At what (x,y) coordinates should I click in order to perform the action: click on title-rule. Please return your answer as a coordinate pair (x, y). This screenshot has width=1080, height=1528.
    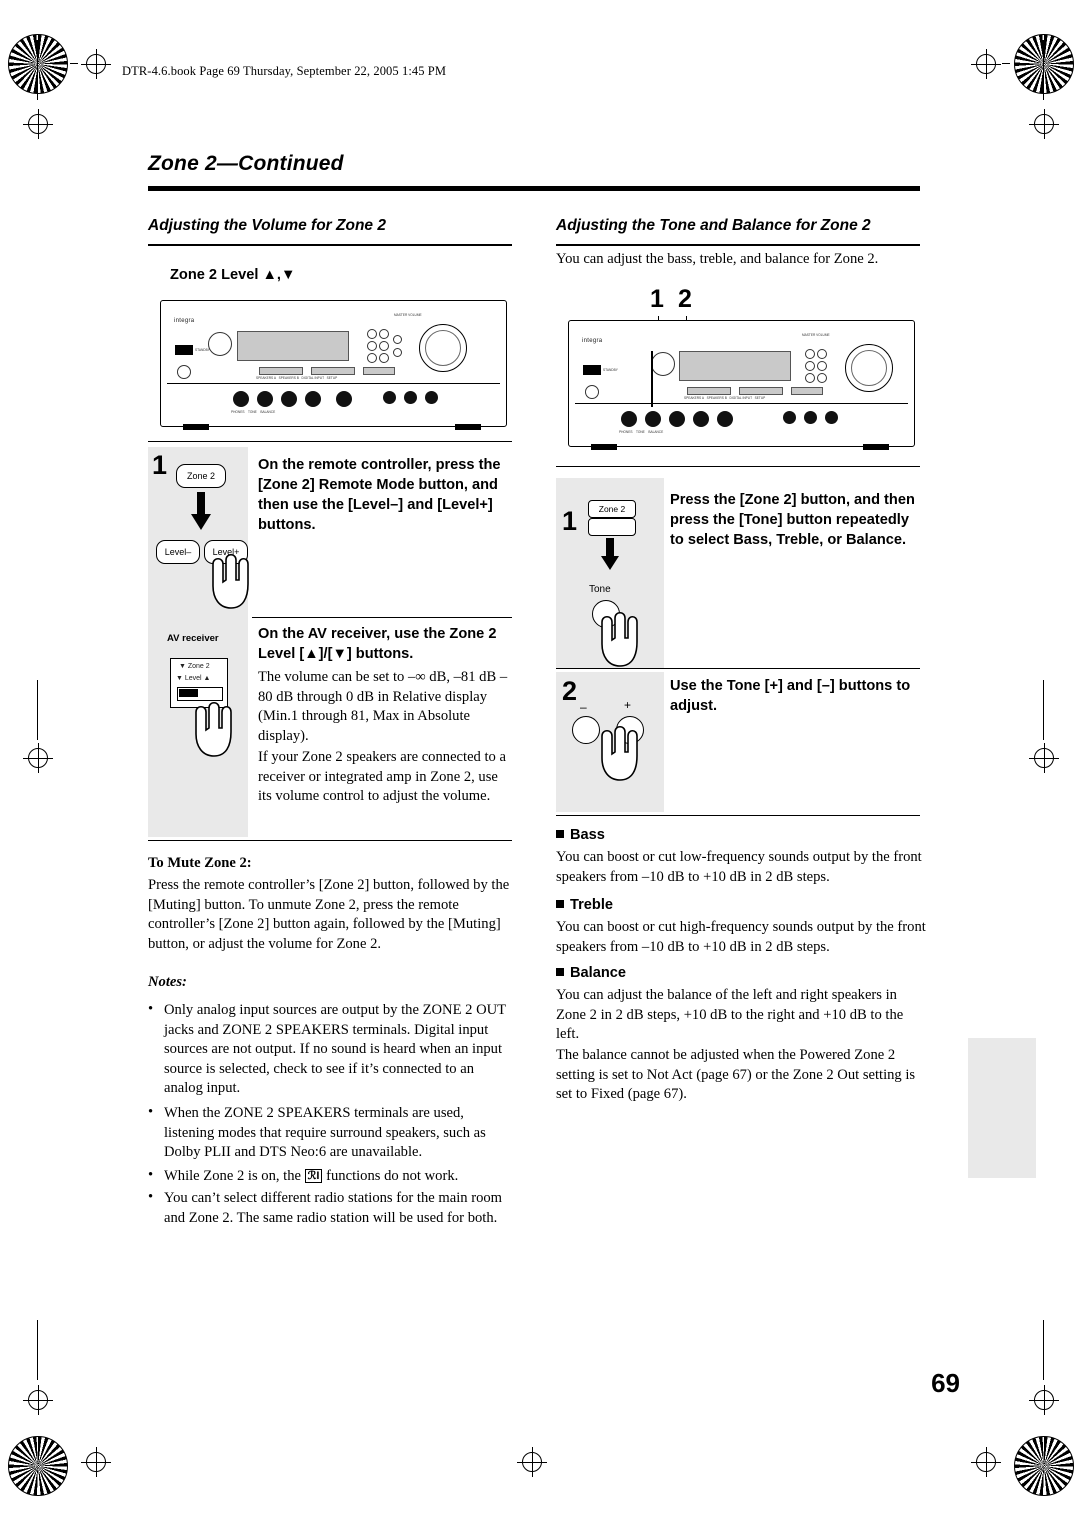
    Looking at the image, I should click on (534, 188).